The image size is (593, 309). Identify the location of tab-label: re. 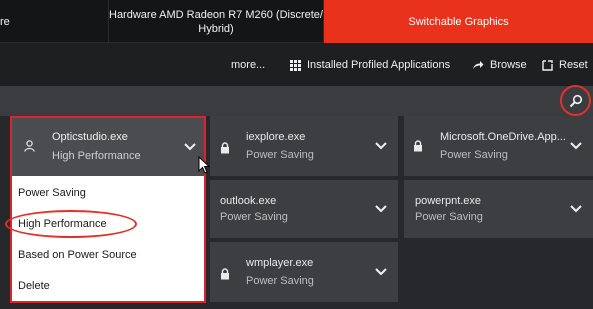
(5, 21).